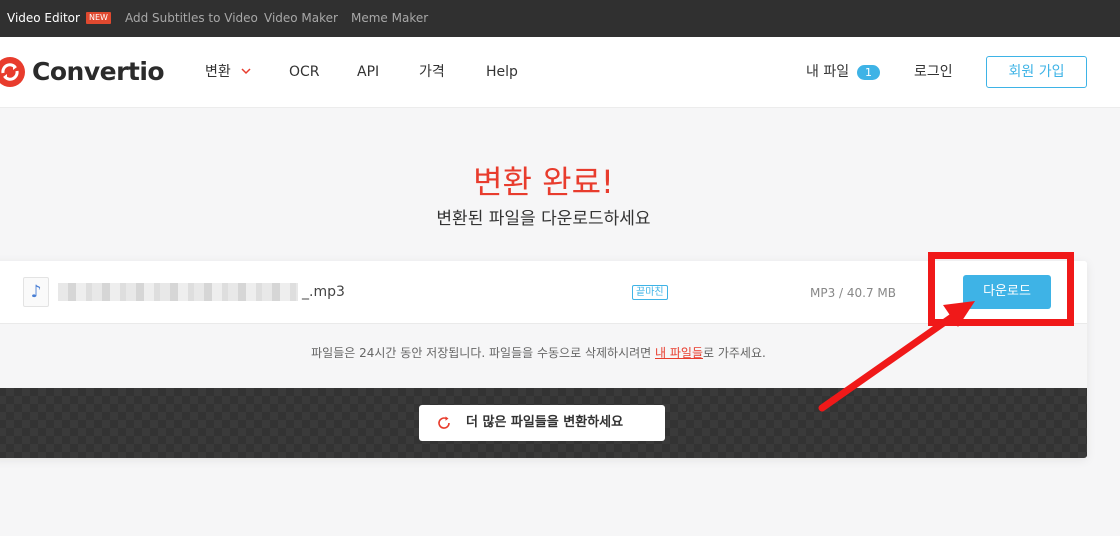 This screenshot has width=1120, height=536. What do you see at coordinates (432, 72) in the screenshot?
I see `nav-pricing: 가격` at bounding box center [432, 72].